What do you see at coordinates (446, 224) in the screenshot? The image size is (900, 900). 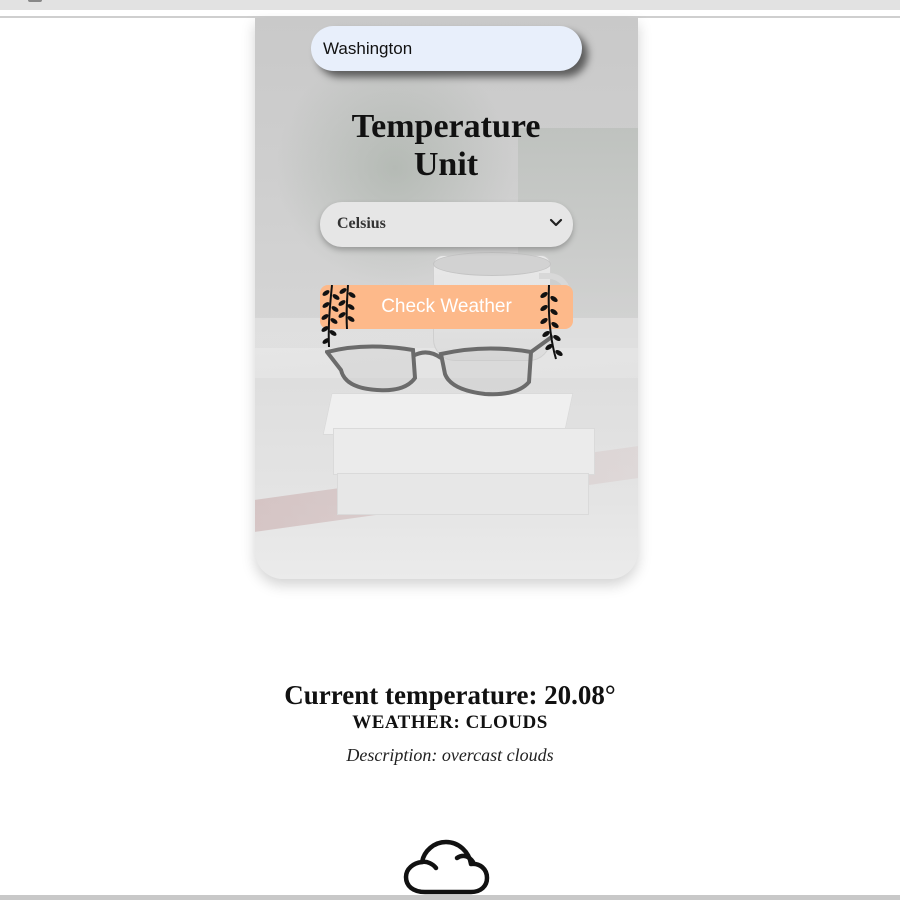 I see `unit-select: Celsius` at bounding box center [446, 224].